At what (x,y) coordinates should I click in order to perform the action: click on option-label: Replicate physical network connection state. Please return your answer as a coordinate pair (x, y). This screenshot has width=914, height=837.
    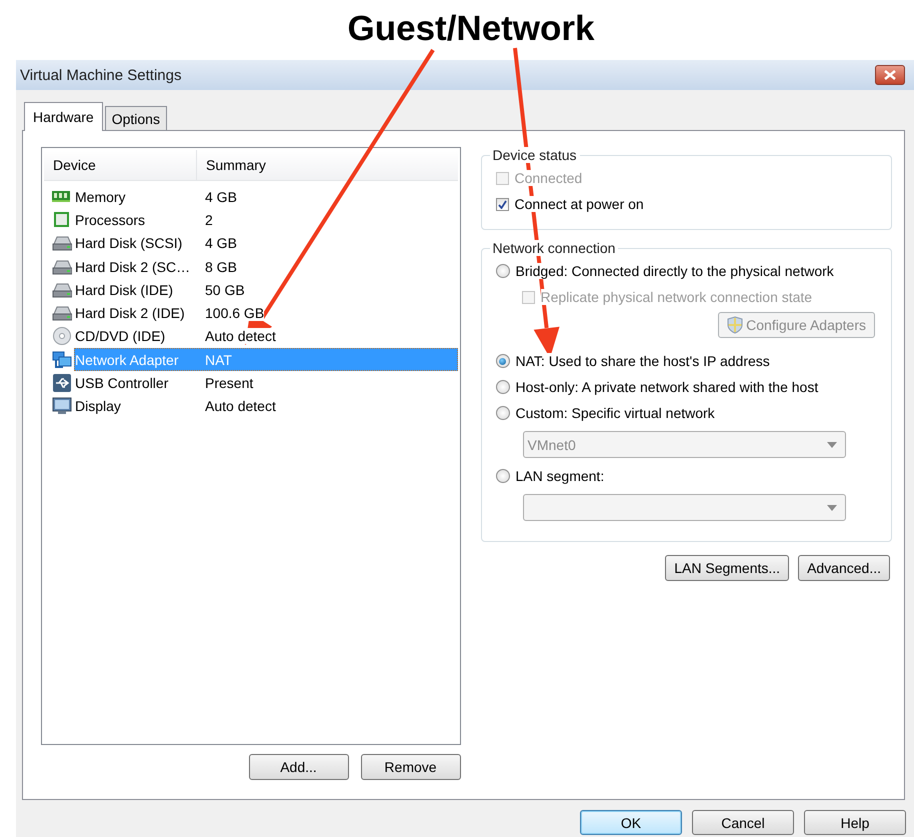
    Looking at the image, I should click on (676, 297).